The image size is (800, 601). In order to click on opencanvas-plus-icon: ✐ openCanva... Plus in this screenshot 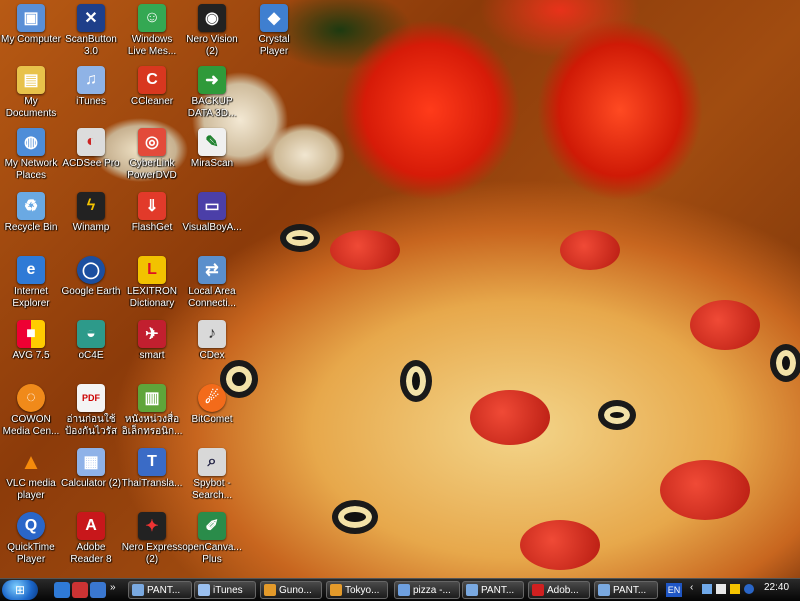, I will do `click(212, 539)`.